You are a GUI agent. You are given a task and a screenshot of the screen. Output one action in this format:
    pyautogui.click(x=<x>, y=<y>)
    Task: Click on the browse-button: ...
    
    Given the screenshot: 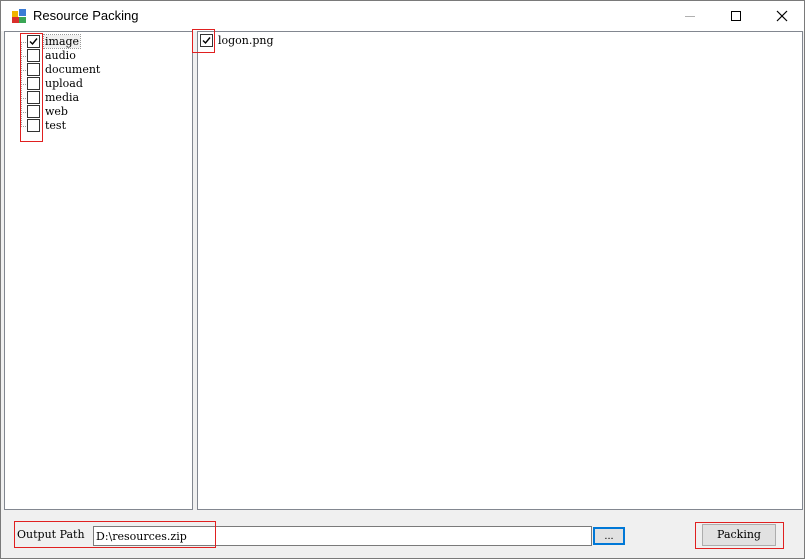 What is the action you would take?
    pyautogui.click(x=609, y=536)
    